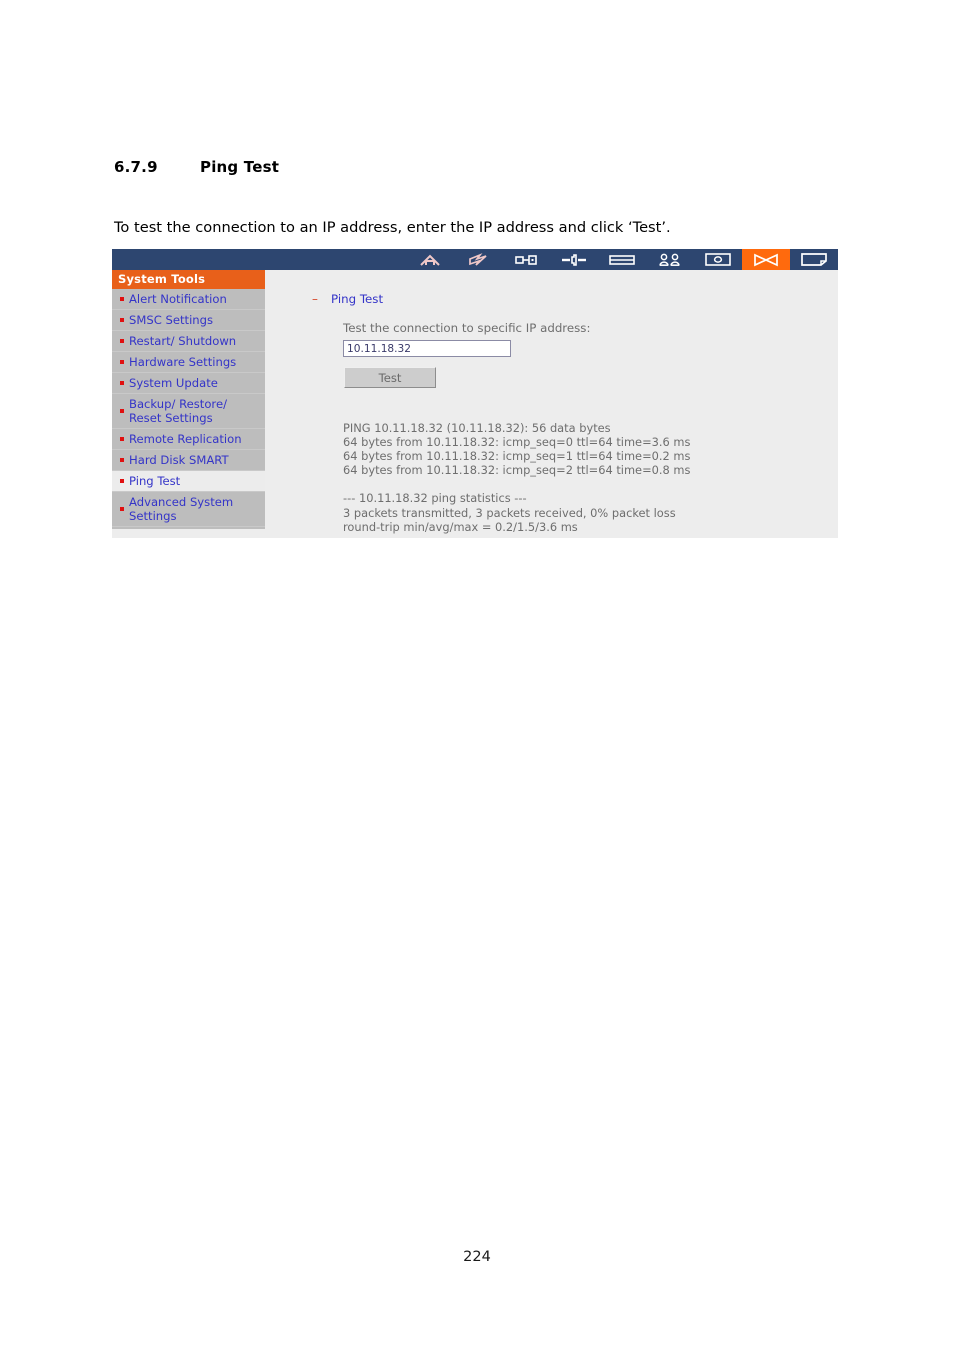  I want to click on content-heading: – Ping Test, so click(348, 299).